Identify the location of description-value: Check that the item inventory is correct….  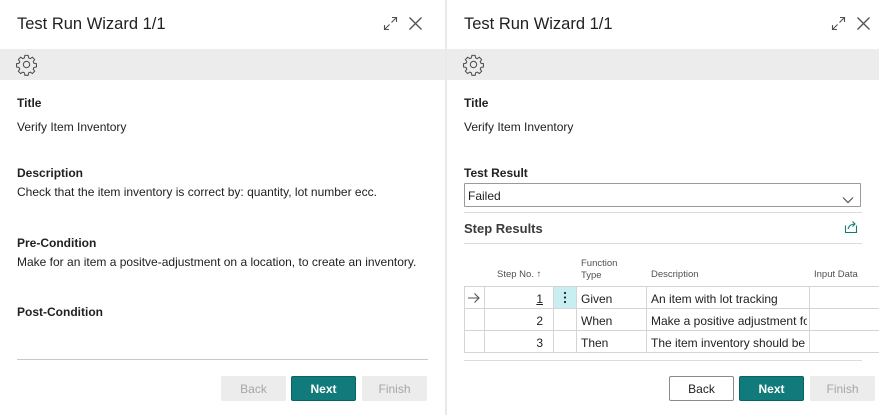
(197, 192).